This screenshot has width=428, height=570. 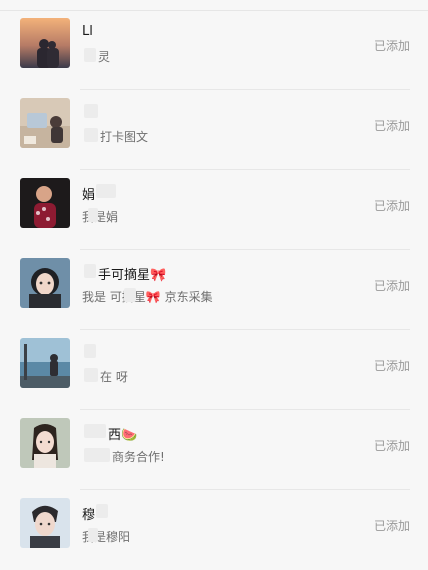 What do you see at coordinates (87, 31) in the screenshot?
I see `contact-name: Ll` at bounding box center [87, 31].